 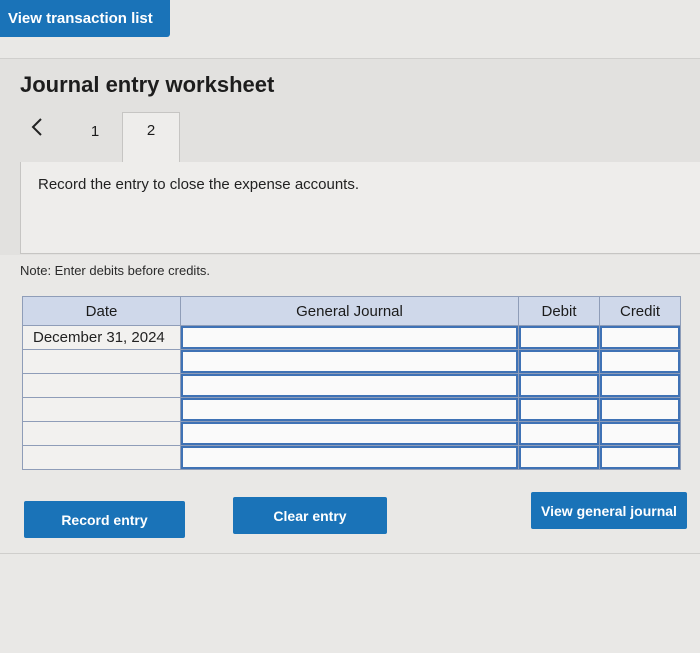 I want to click on tab-1-label: 1, so click(x=95, y=131).